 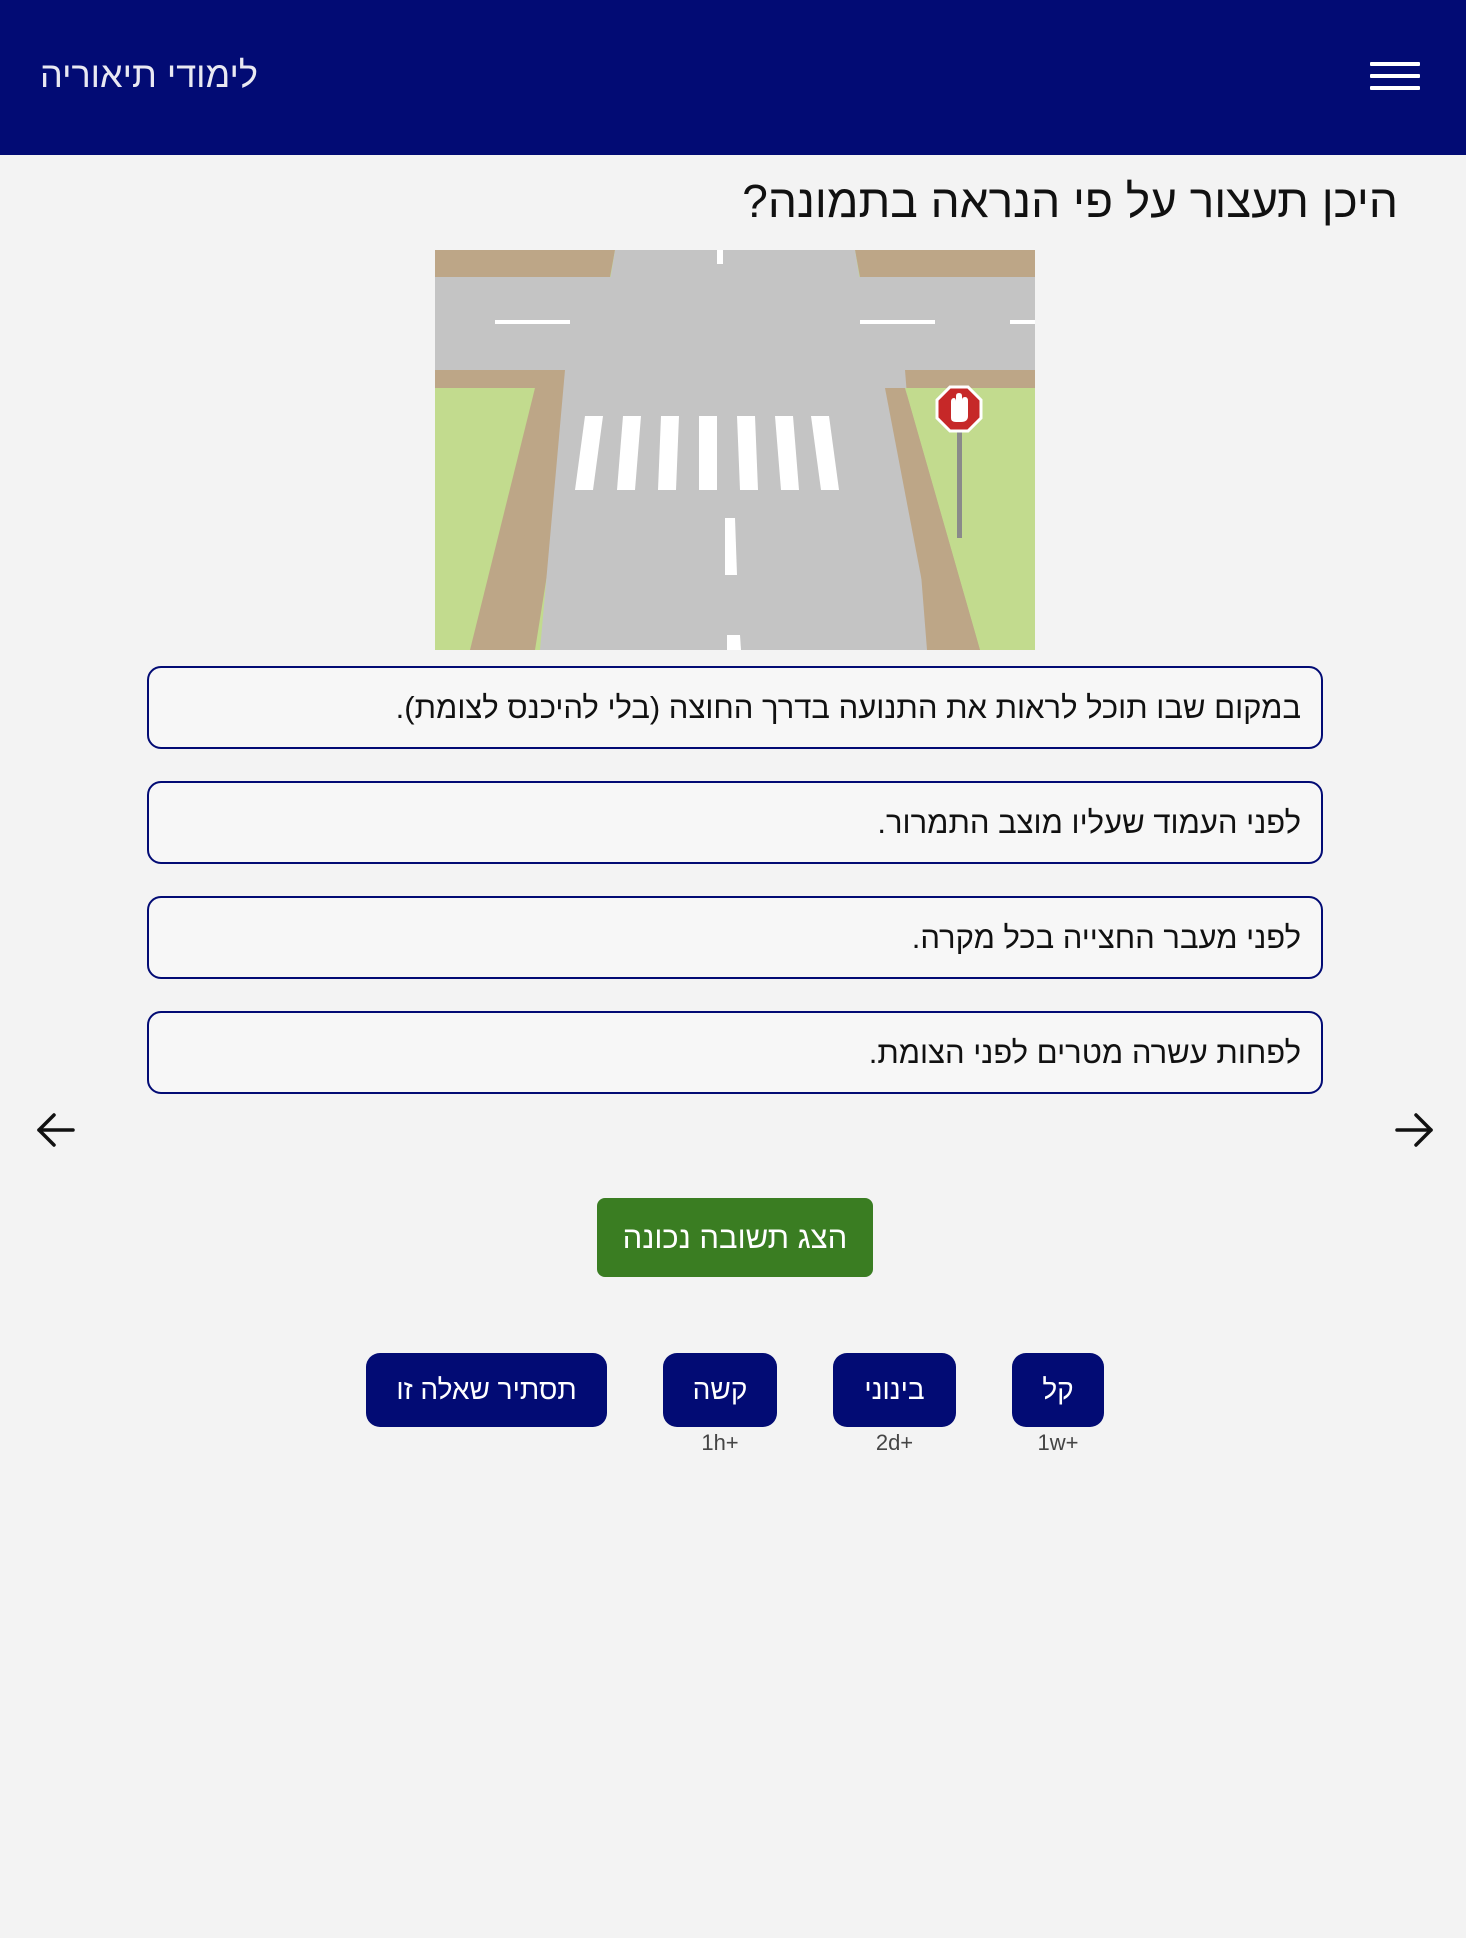 What do you see at coordinates (149, 74) in the screenshot?
I see `app-title: לימודי תיאוריה` at bounding box center [149, 74].